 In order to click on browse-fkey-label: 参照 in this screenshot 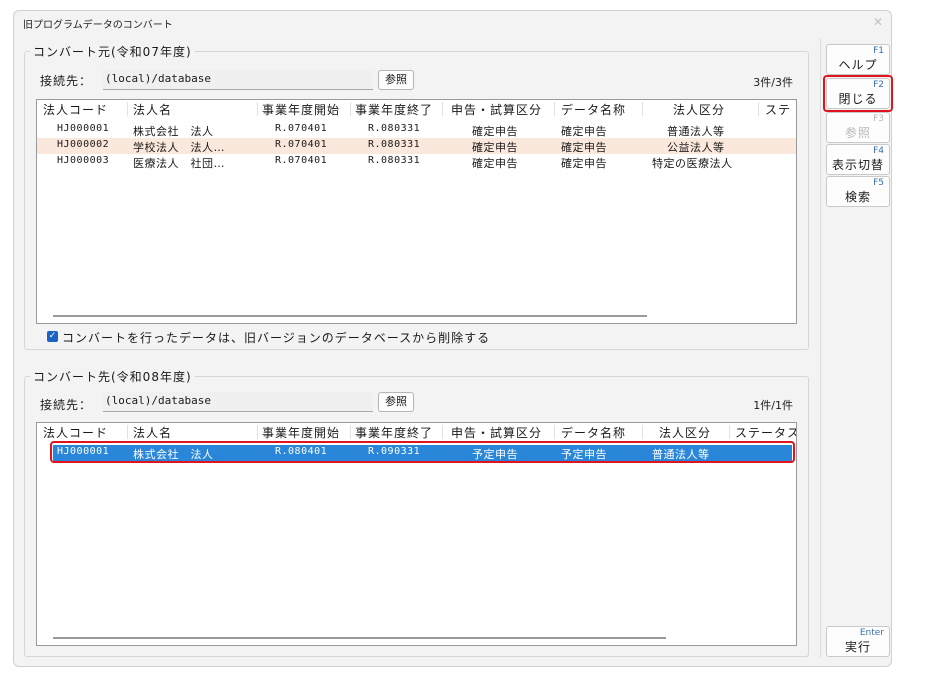, I will do `click(857, 133)`.